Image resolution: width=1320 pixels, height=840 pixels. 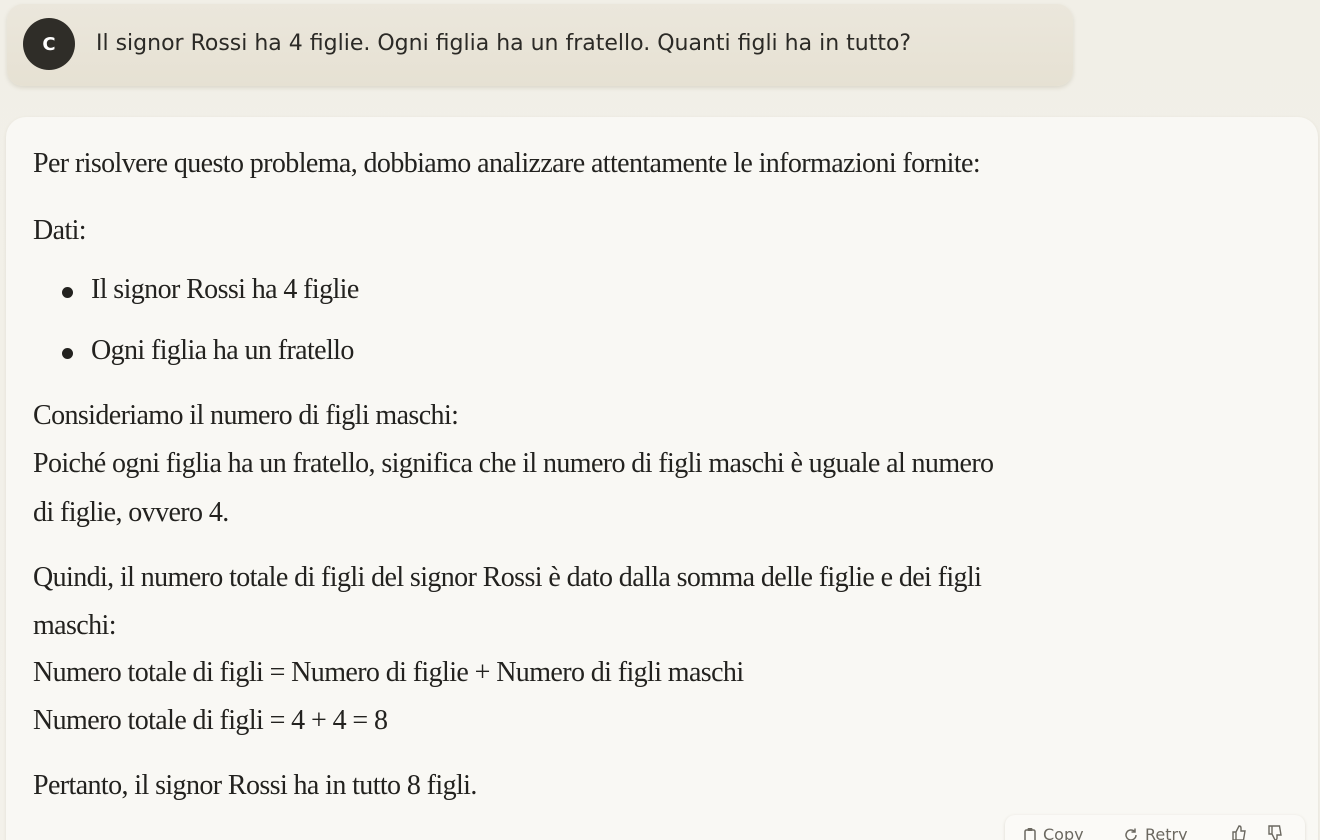 I want to click on reply-formula2: Numero totale di figli = 4 + 4 = 8, so click(x=210, y=720).